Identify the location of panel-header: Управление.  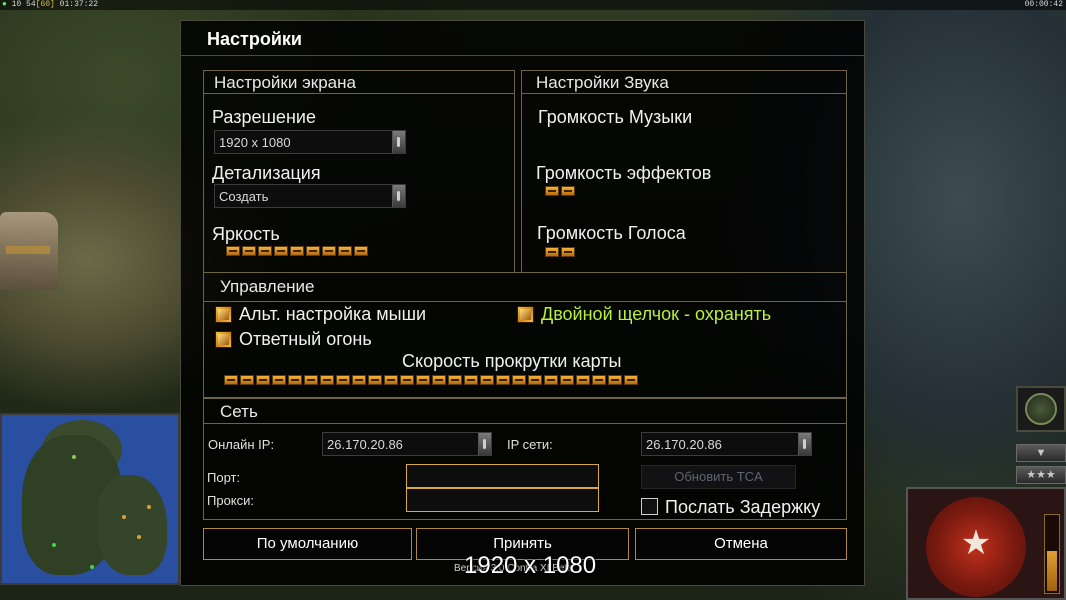
(525, 287).